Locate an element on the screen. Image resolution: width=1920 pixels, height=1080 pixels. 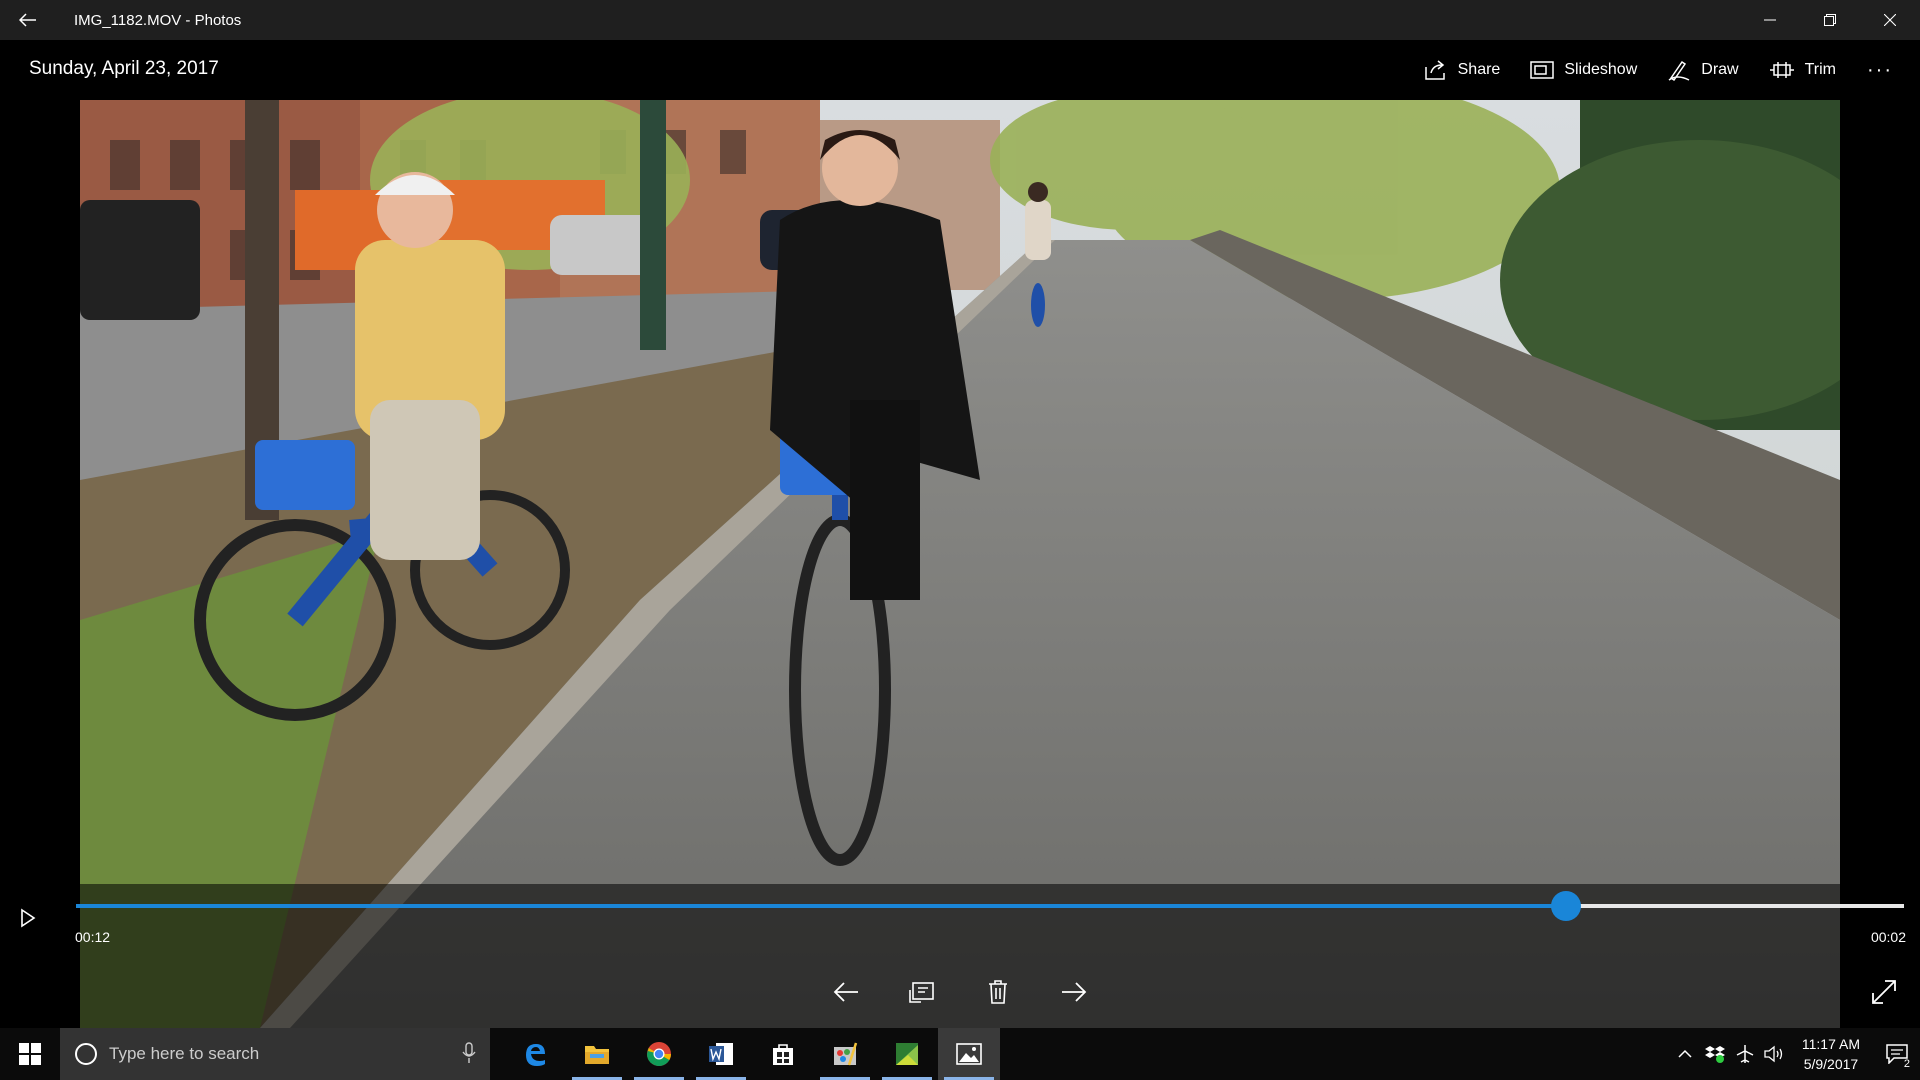
airplane-mode-button is located at coordinates (1745, 1054).